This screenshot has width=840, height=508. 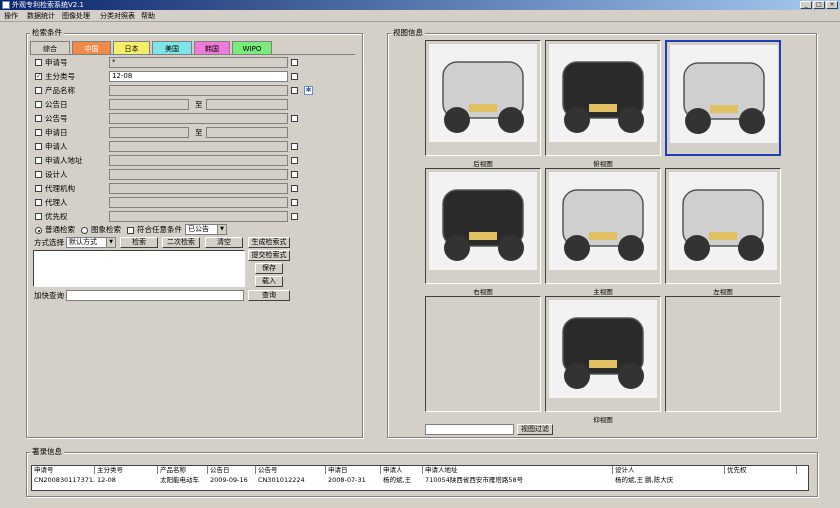 I want to click on clear-button: 清空, so click(x=224, y=242).